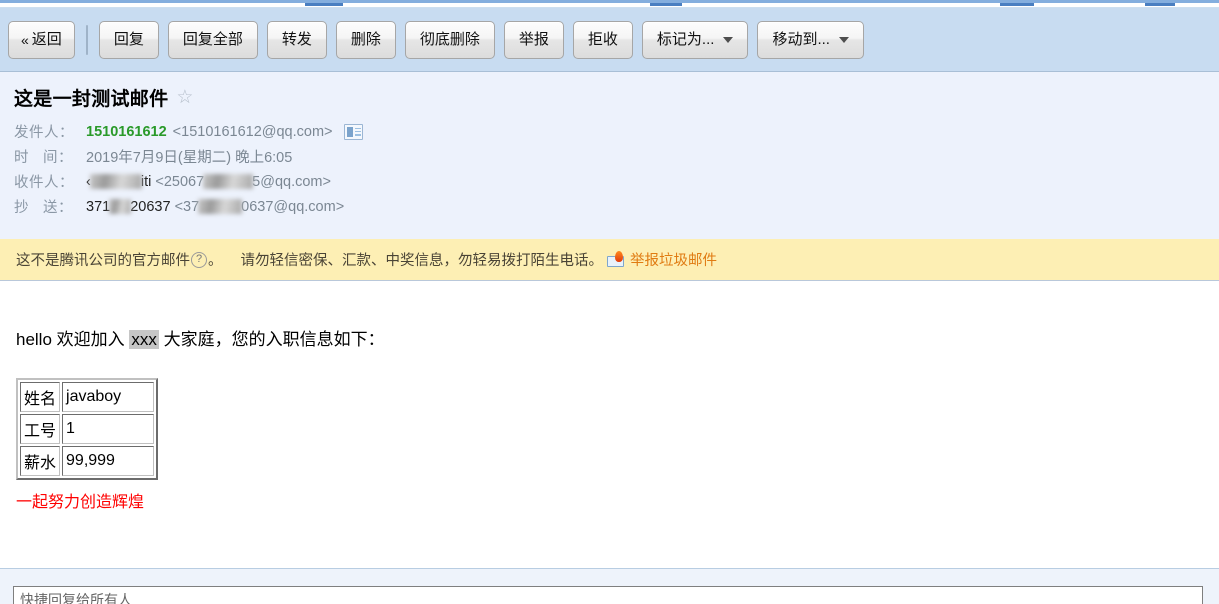 This screenshot has width=1219, height=604. I want to click on warning-text-before: 这不是腾讯公司的官方邮件, so click(103, 261).